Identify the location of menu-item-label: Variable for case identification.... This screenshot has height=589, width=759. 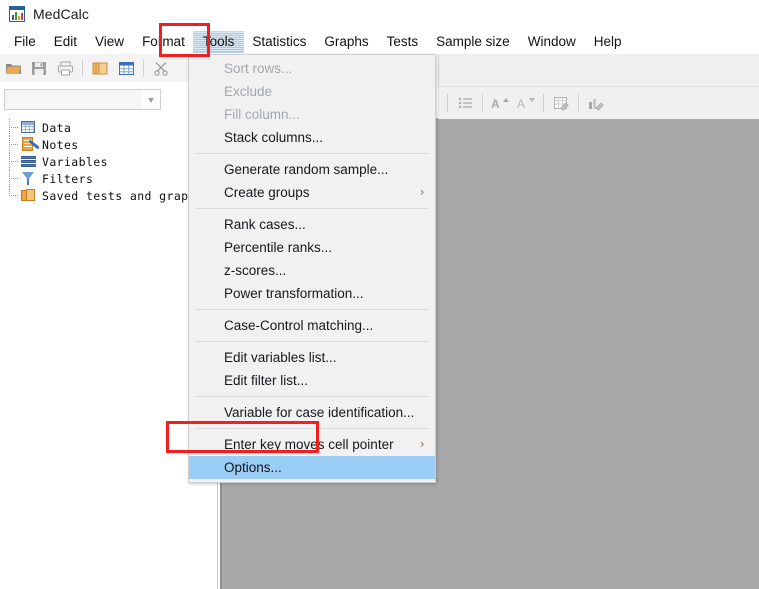
(319, 412).